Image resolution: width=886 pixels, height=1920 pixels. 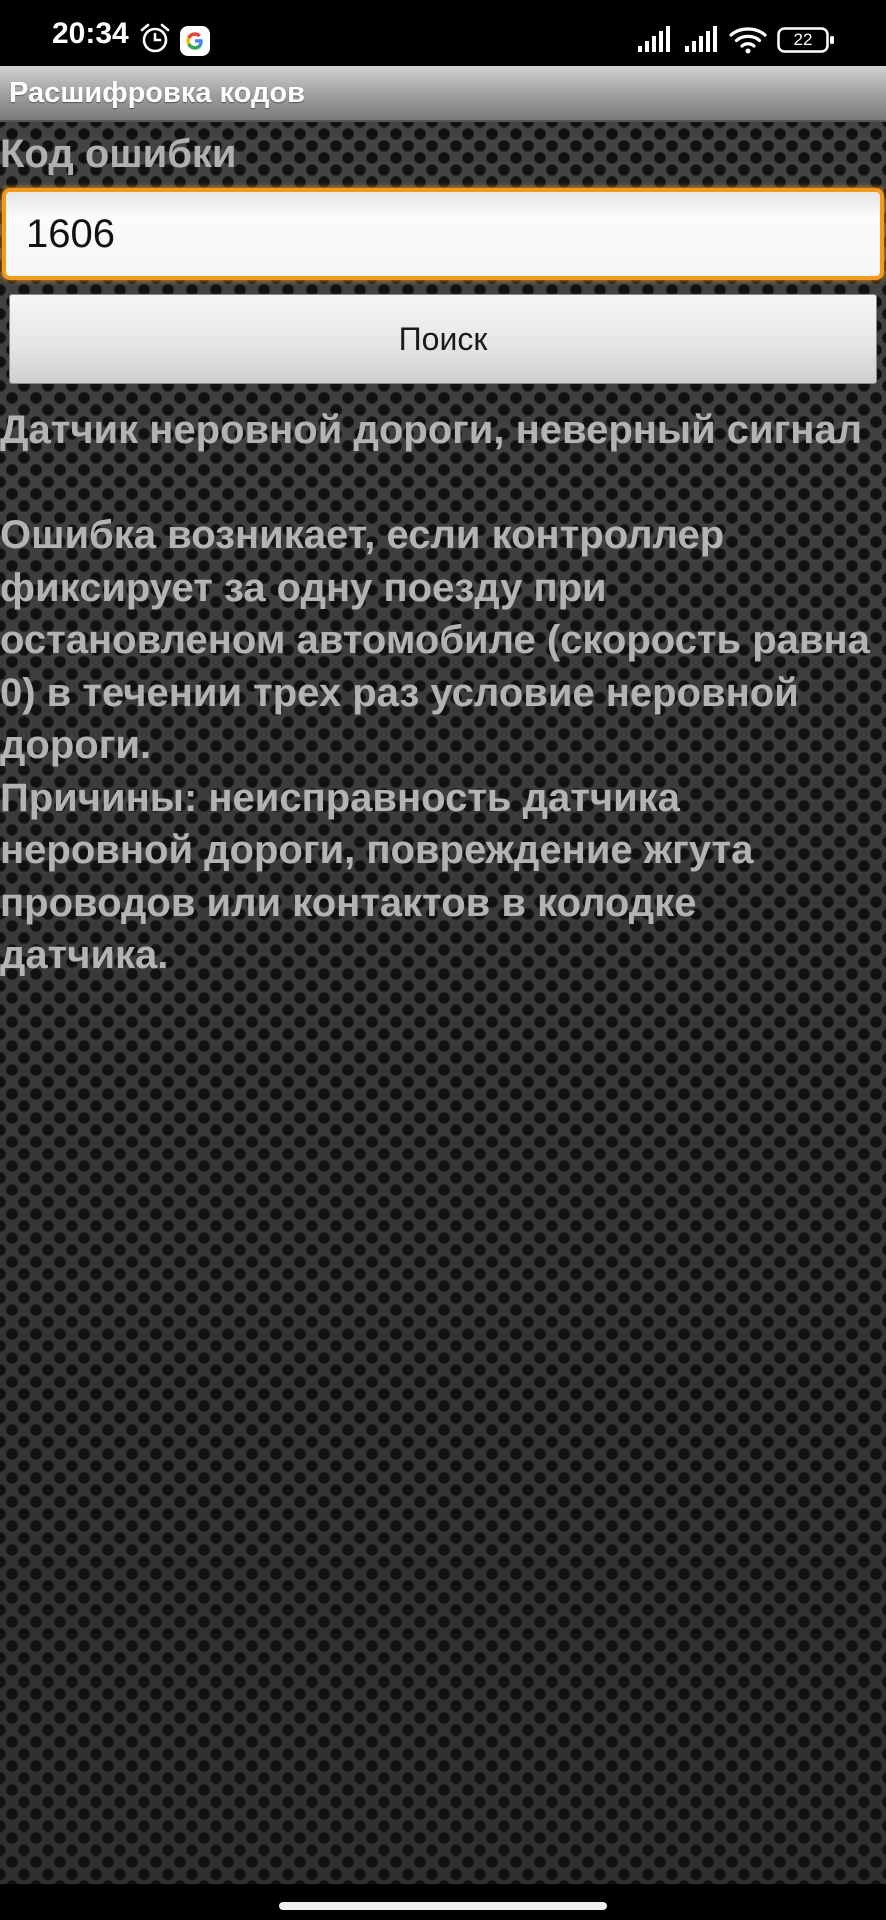 I want to click on wifi-icon, so click(x=748, y=40).